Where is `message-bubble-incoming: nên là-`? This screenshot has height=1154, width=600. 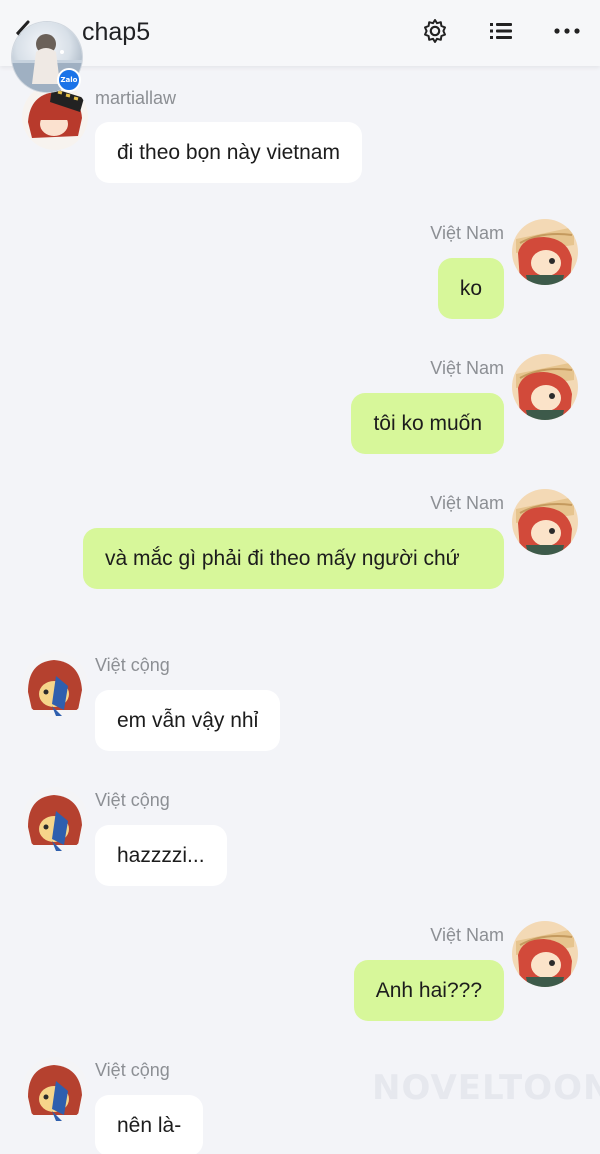
message-bubble-incoming: nên là- is located at coordinates (149, 1124).